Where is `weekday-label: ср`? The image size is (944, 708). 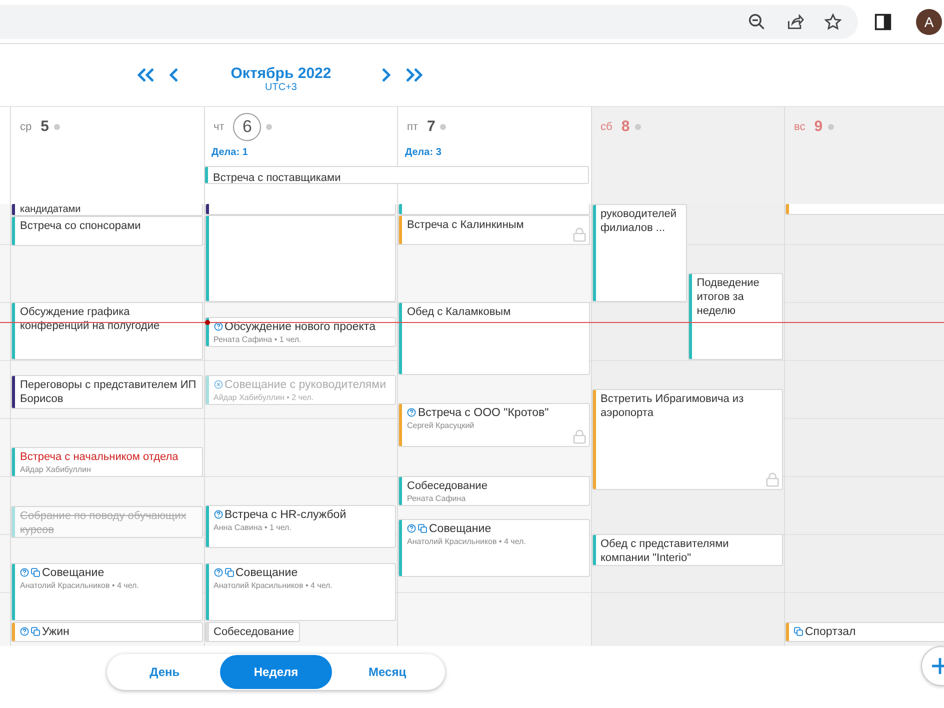 weekday-label: ср is located at coordinates (26, 127).